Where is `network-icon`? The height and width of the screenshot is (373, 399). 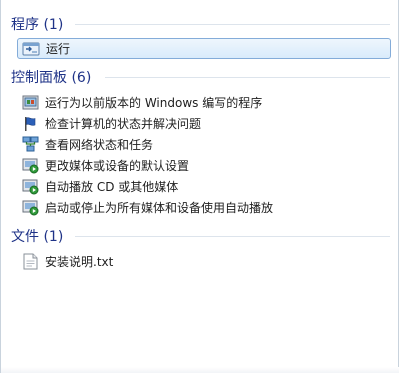 network-icon is located at coordinates (30, 145).